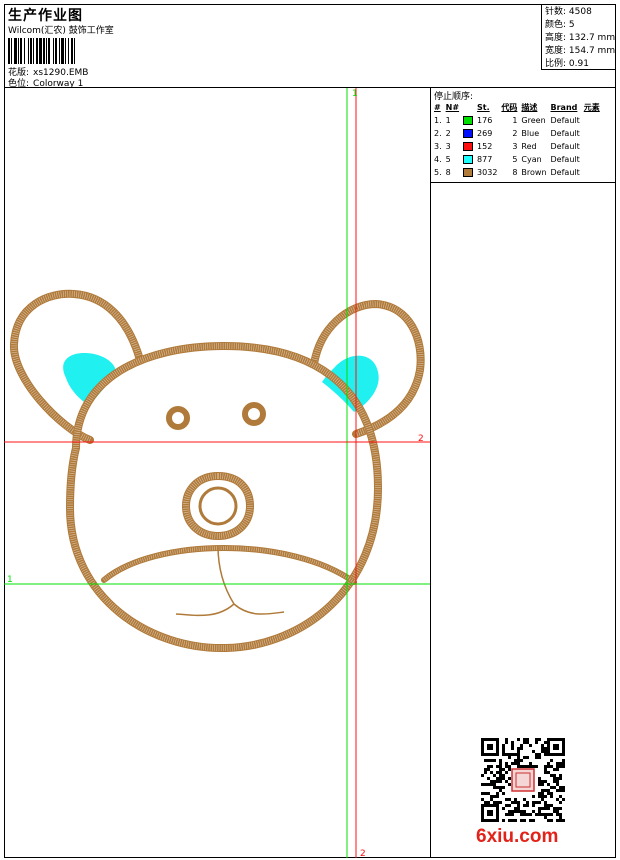  Describe the element at coordinates (468, 107) in the screenshot. I see `col-swatch` at that location.